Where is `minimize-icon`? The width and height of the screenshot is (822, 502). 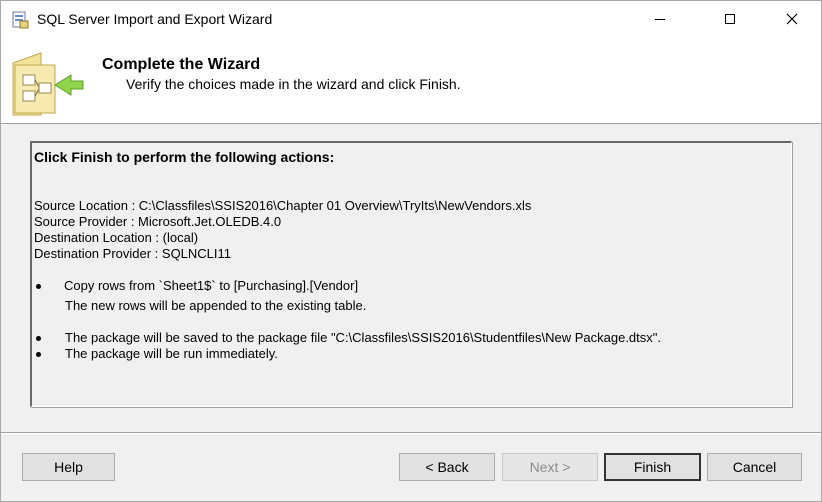 minimize-icon is located at coordinates (660, 20).